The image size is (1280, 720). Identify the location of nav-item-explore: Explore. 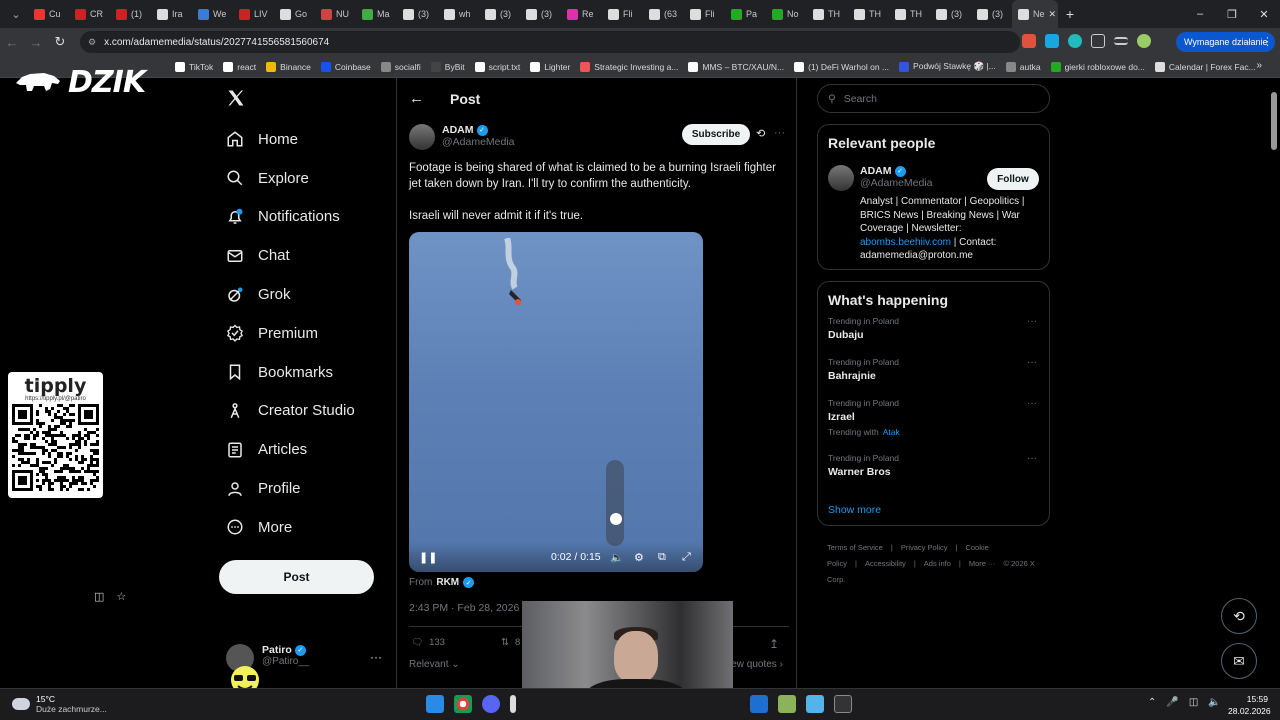
(290, 178).